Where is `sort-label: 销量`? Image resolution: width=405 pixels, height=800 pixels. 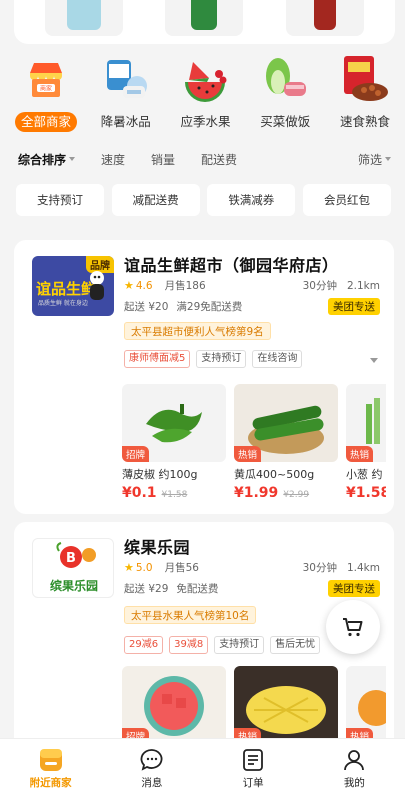 sort-label: 销量 is located at coordinates (163, 159).